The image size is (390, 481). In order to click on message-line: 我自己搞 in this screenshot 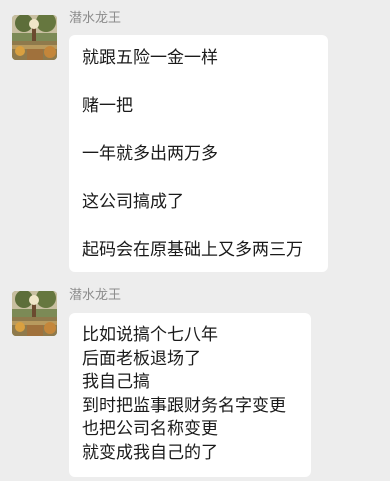, I will do `click(116, 382)`.